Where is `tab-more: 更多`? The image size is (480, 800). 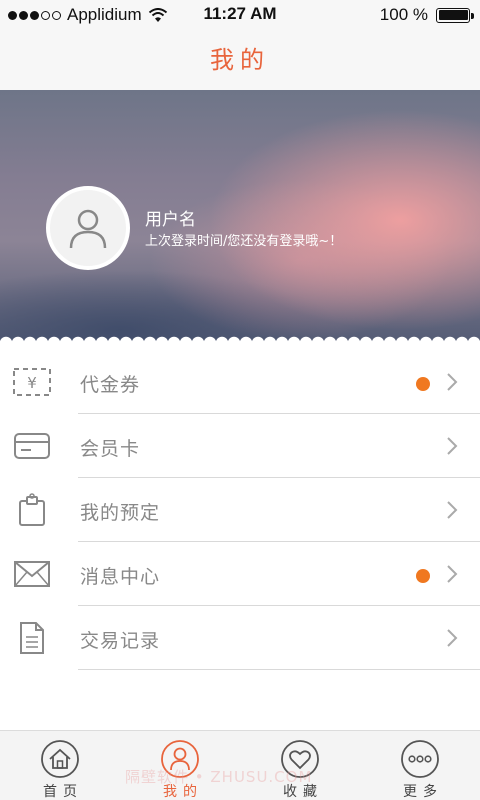
tab-more: 更多 is located at coordinates (420, 765).